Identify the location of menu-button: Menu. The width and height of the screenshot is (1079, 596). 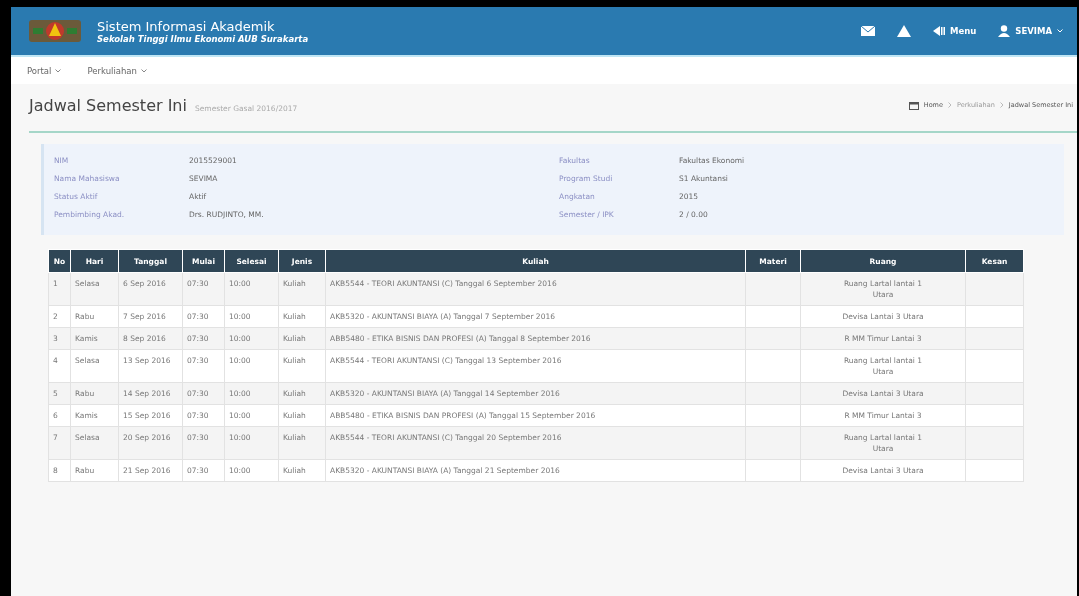
(954, 31).